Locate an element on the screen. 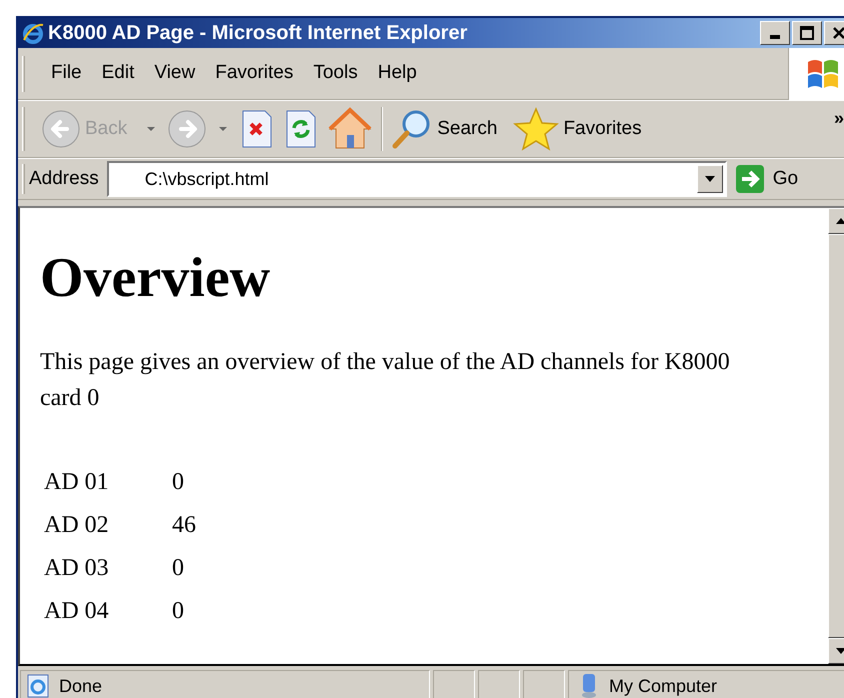 This screenshot has height=698, width=844. page-icon is located at coordinates (38, 685).